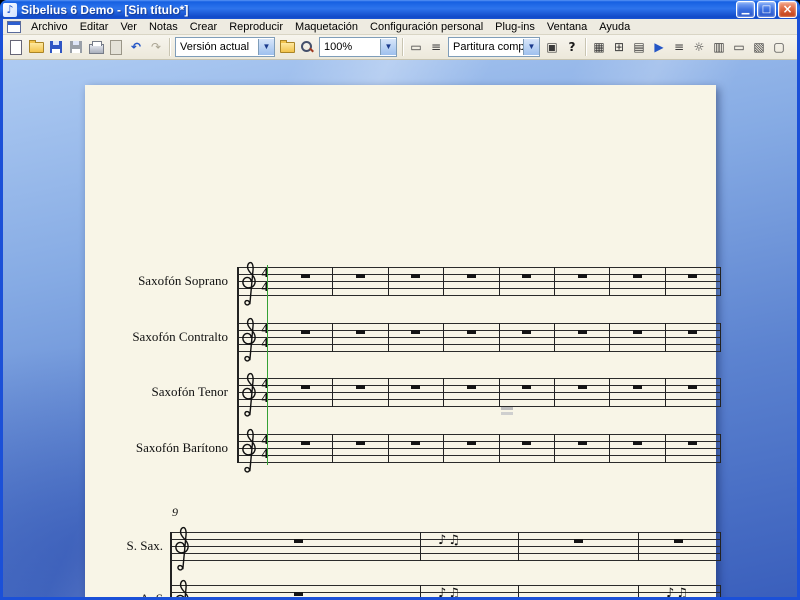 The height and width of the screenshot is (600, 800). What do you see at coordinates (400, 9) in the screenshot?
I see `titlebar: ♪ Sibelius 6 Demo - [Sin título*] ▁ □ ×` at bounding box center [400, 9].